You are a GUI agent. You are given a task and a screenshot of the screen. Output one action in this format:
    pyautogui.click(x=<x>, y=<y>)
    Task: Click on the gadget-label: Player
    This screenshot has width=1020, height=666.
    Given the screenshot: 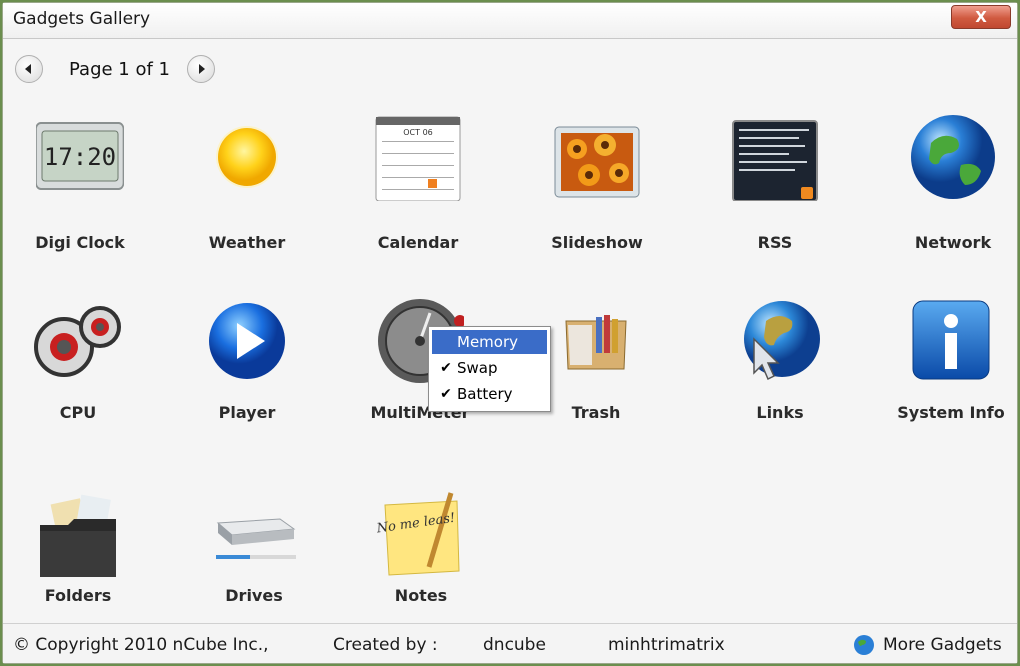 What is the action you would take?
    pyautogui.click(x=247, y=412)
    